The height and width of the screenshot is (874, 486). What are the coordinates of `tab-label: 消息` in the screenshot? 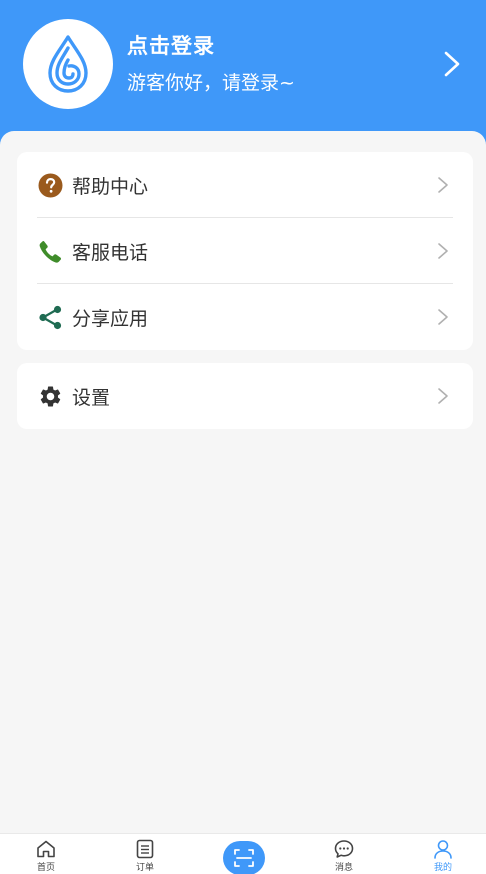 It's located at (343, 868).